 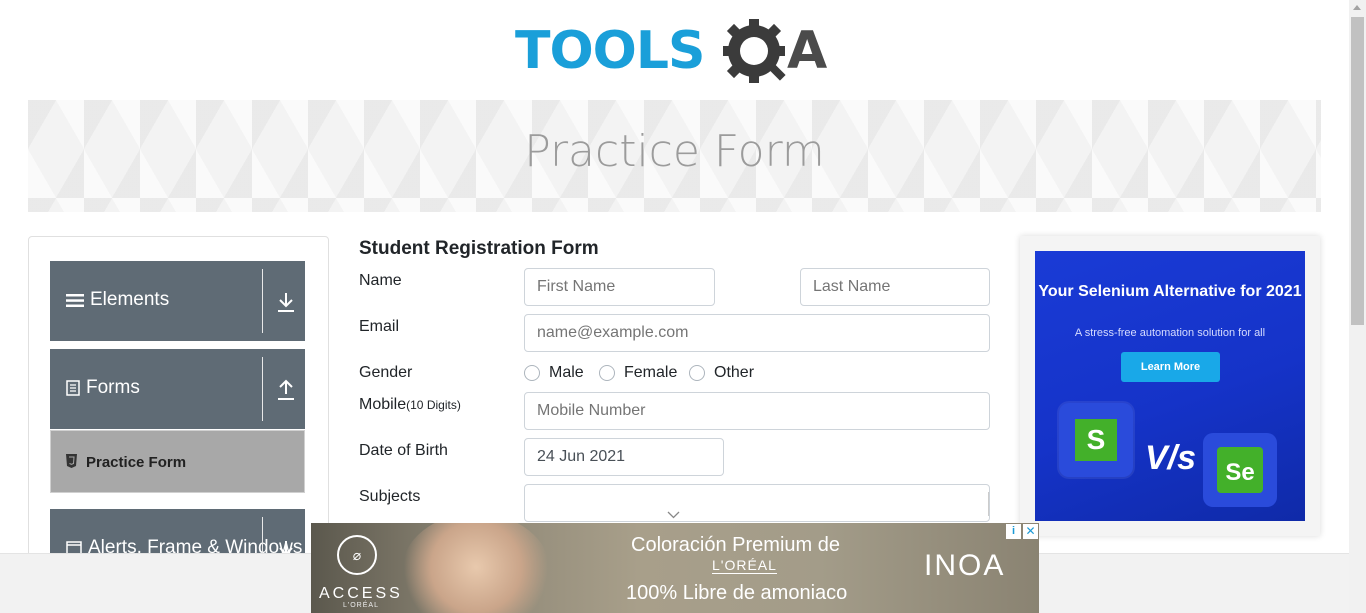 What do you see at coordinates (286, 302) in the screenshot?
I see `download-arrow-icon` at bounding box center [286, 302].